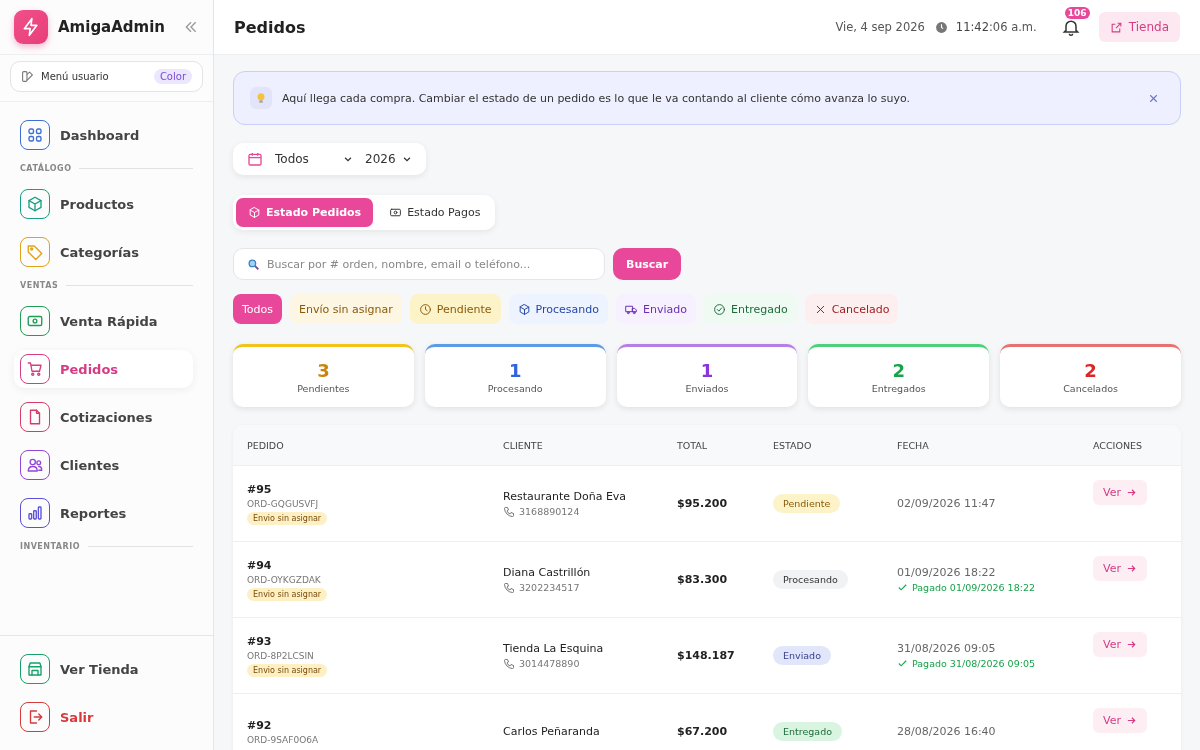 The image size is (1200, 750). I want to click on count-label: Pendientes, so click(323, 388).